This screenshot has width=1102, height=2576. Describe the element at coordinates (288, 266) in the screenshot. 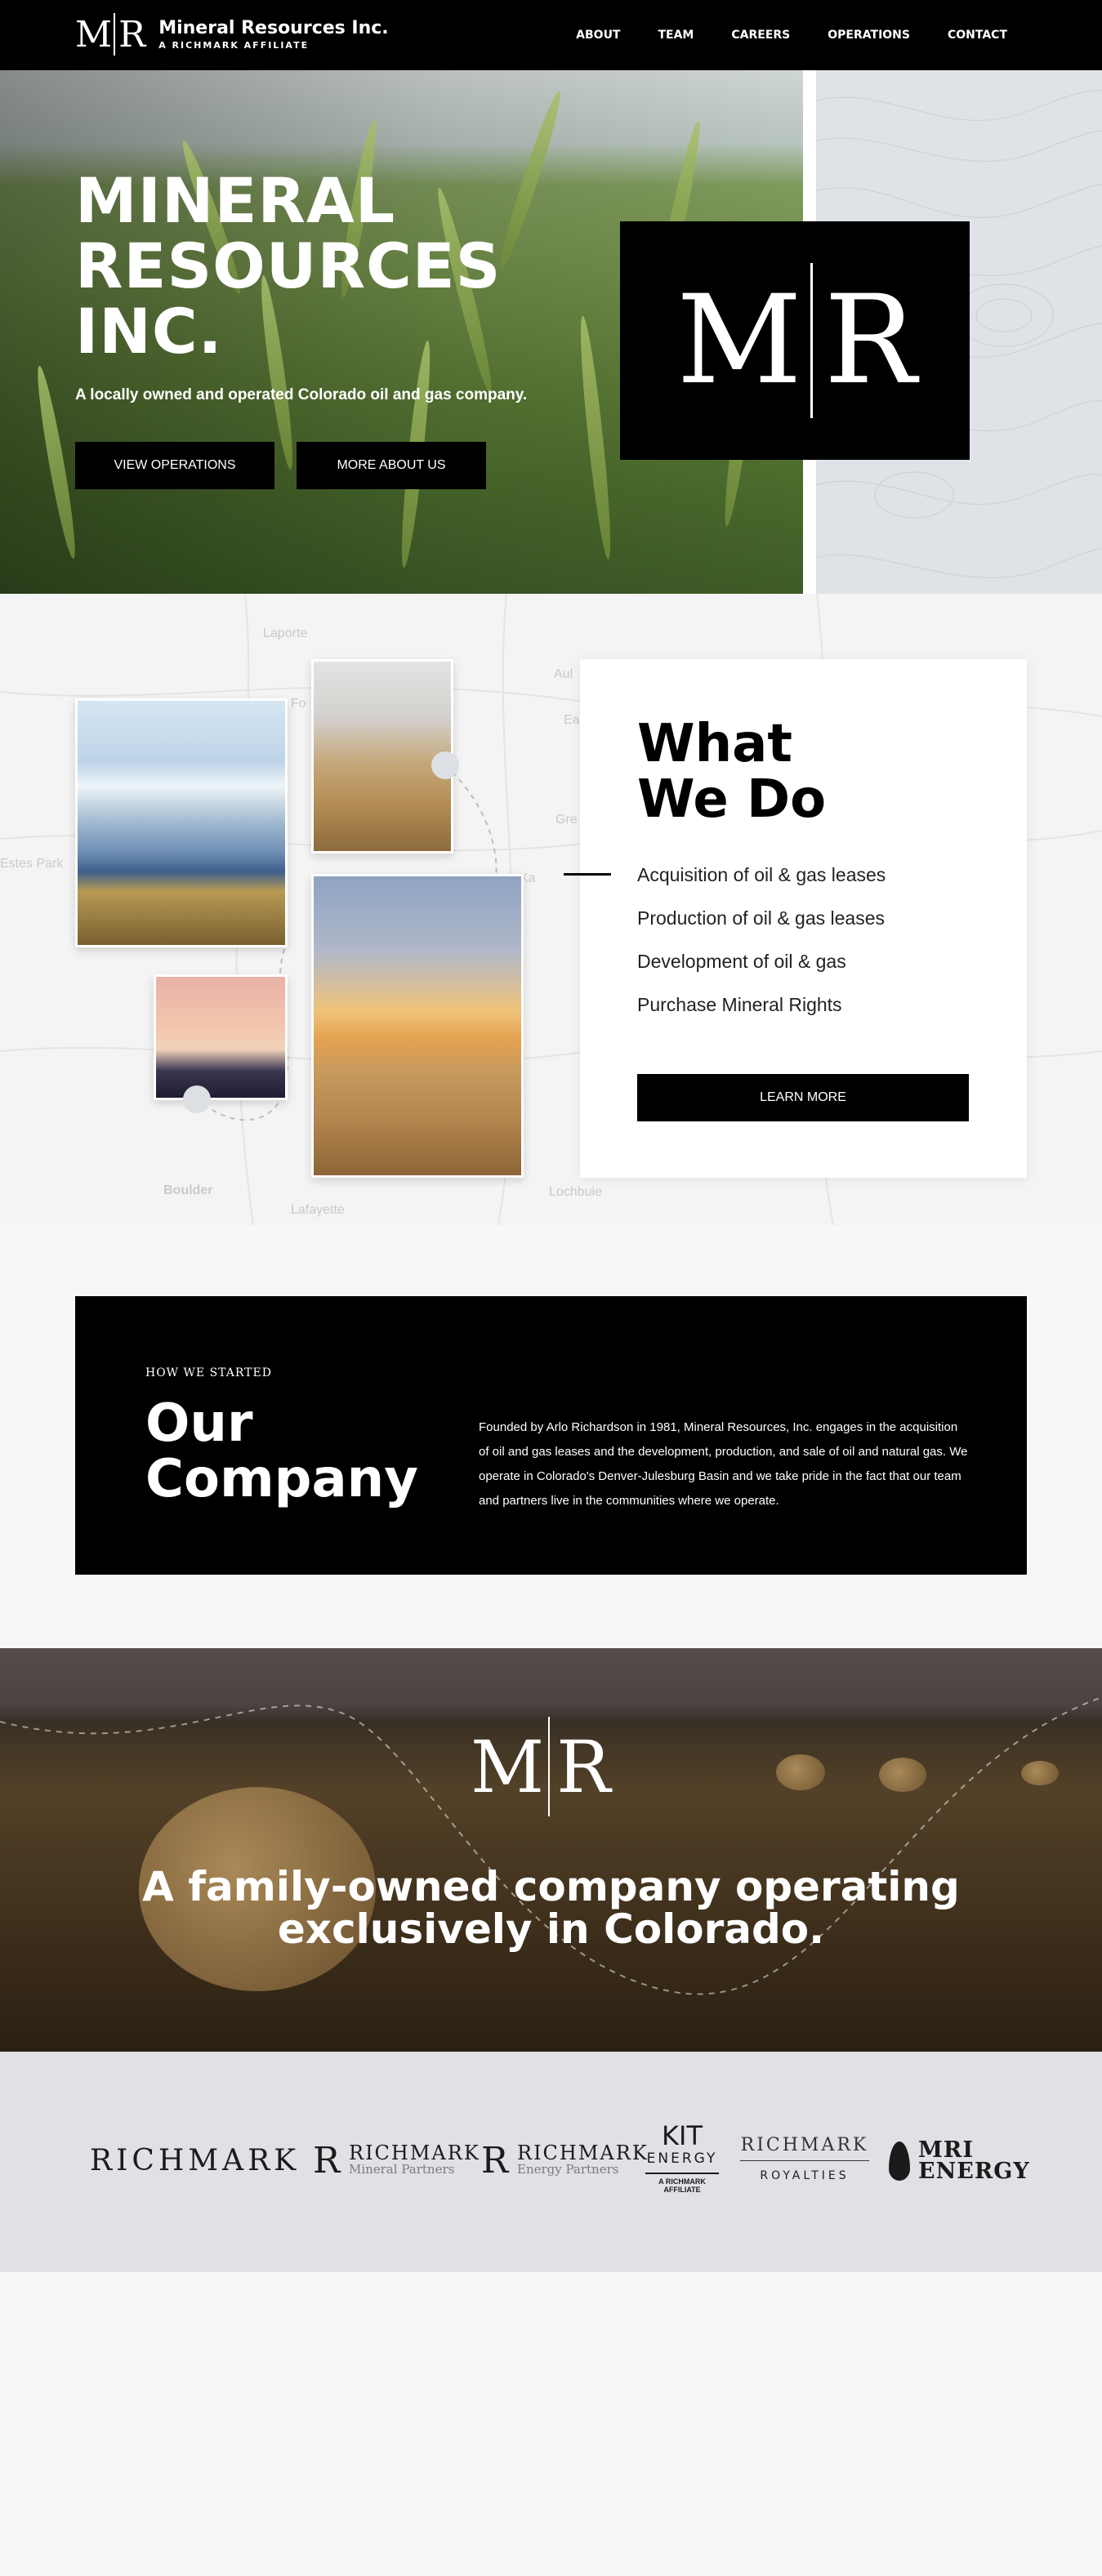

I see `hero-title-line: RESOURCES` at that location.